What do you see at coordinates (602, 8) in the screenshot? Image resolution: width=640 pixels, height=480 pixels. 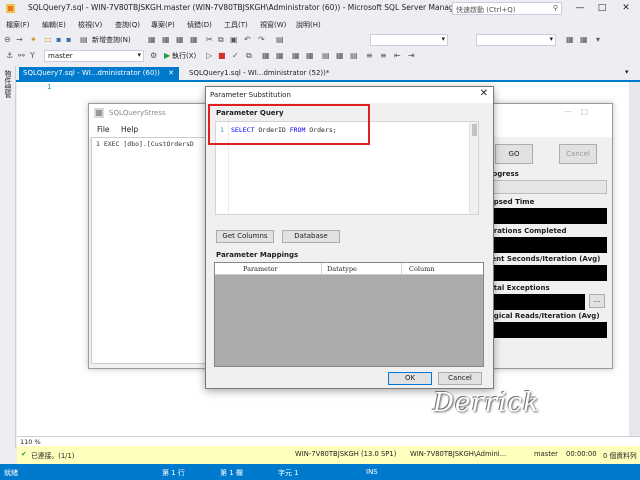 I see `maximize-button: □` at bounding box center [602, 8].